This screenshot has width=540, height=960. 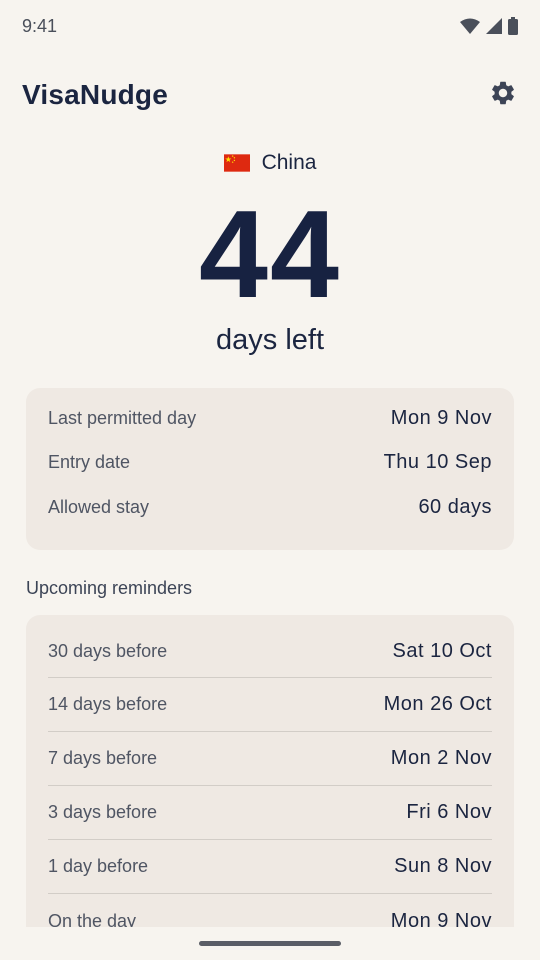 What do you see at coordinates (441, 417) in the screenshot?
I see `summary-value: Mon 9 Nov` at bounding box center [441, 417].